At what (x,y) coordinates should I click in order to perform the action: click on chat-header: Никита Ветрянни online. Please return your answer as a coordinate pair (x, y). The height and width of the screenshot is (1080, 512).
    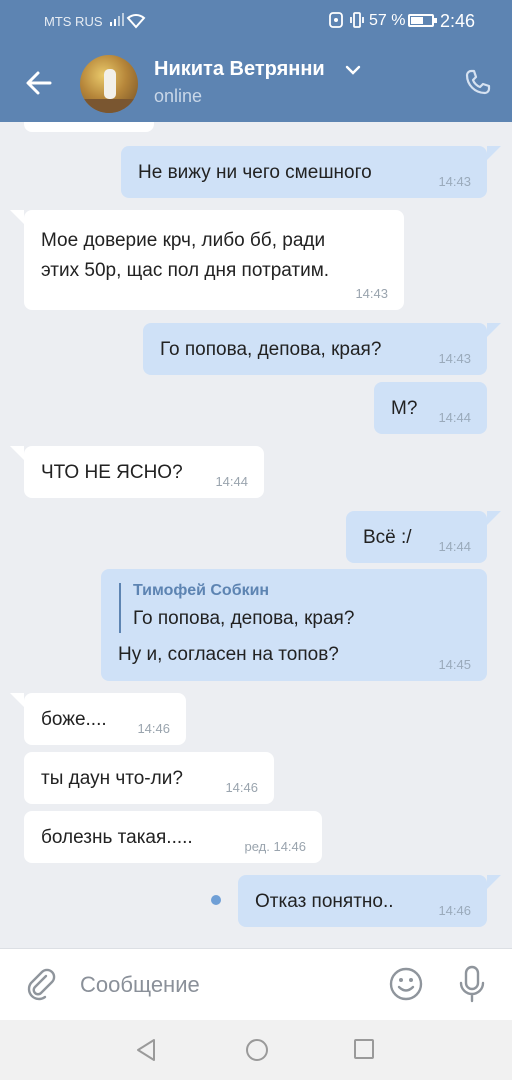
    Looking at the image, I should click on (256, 83).